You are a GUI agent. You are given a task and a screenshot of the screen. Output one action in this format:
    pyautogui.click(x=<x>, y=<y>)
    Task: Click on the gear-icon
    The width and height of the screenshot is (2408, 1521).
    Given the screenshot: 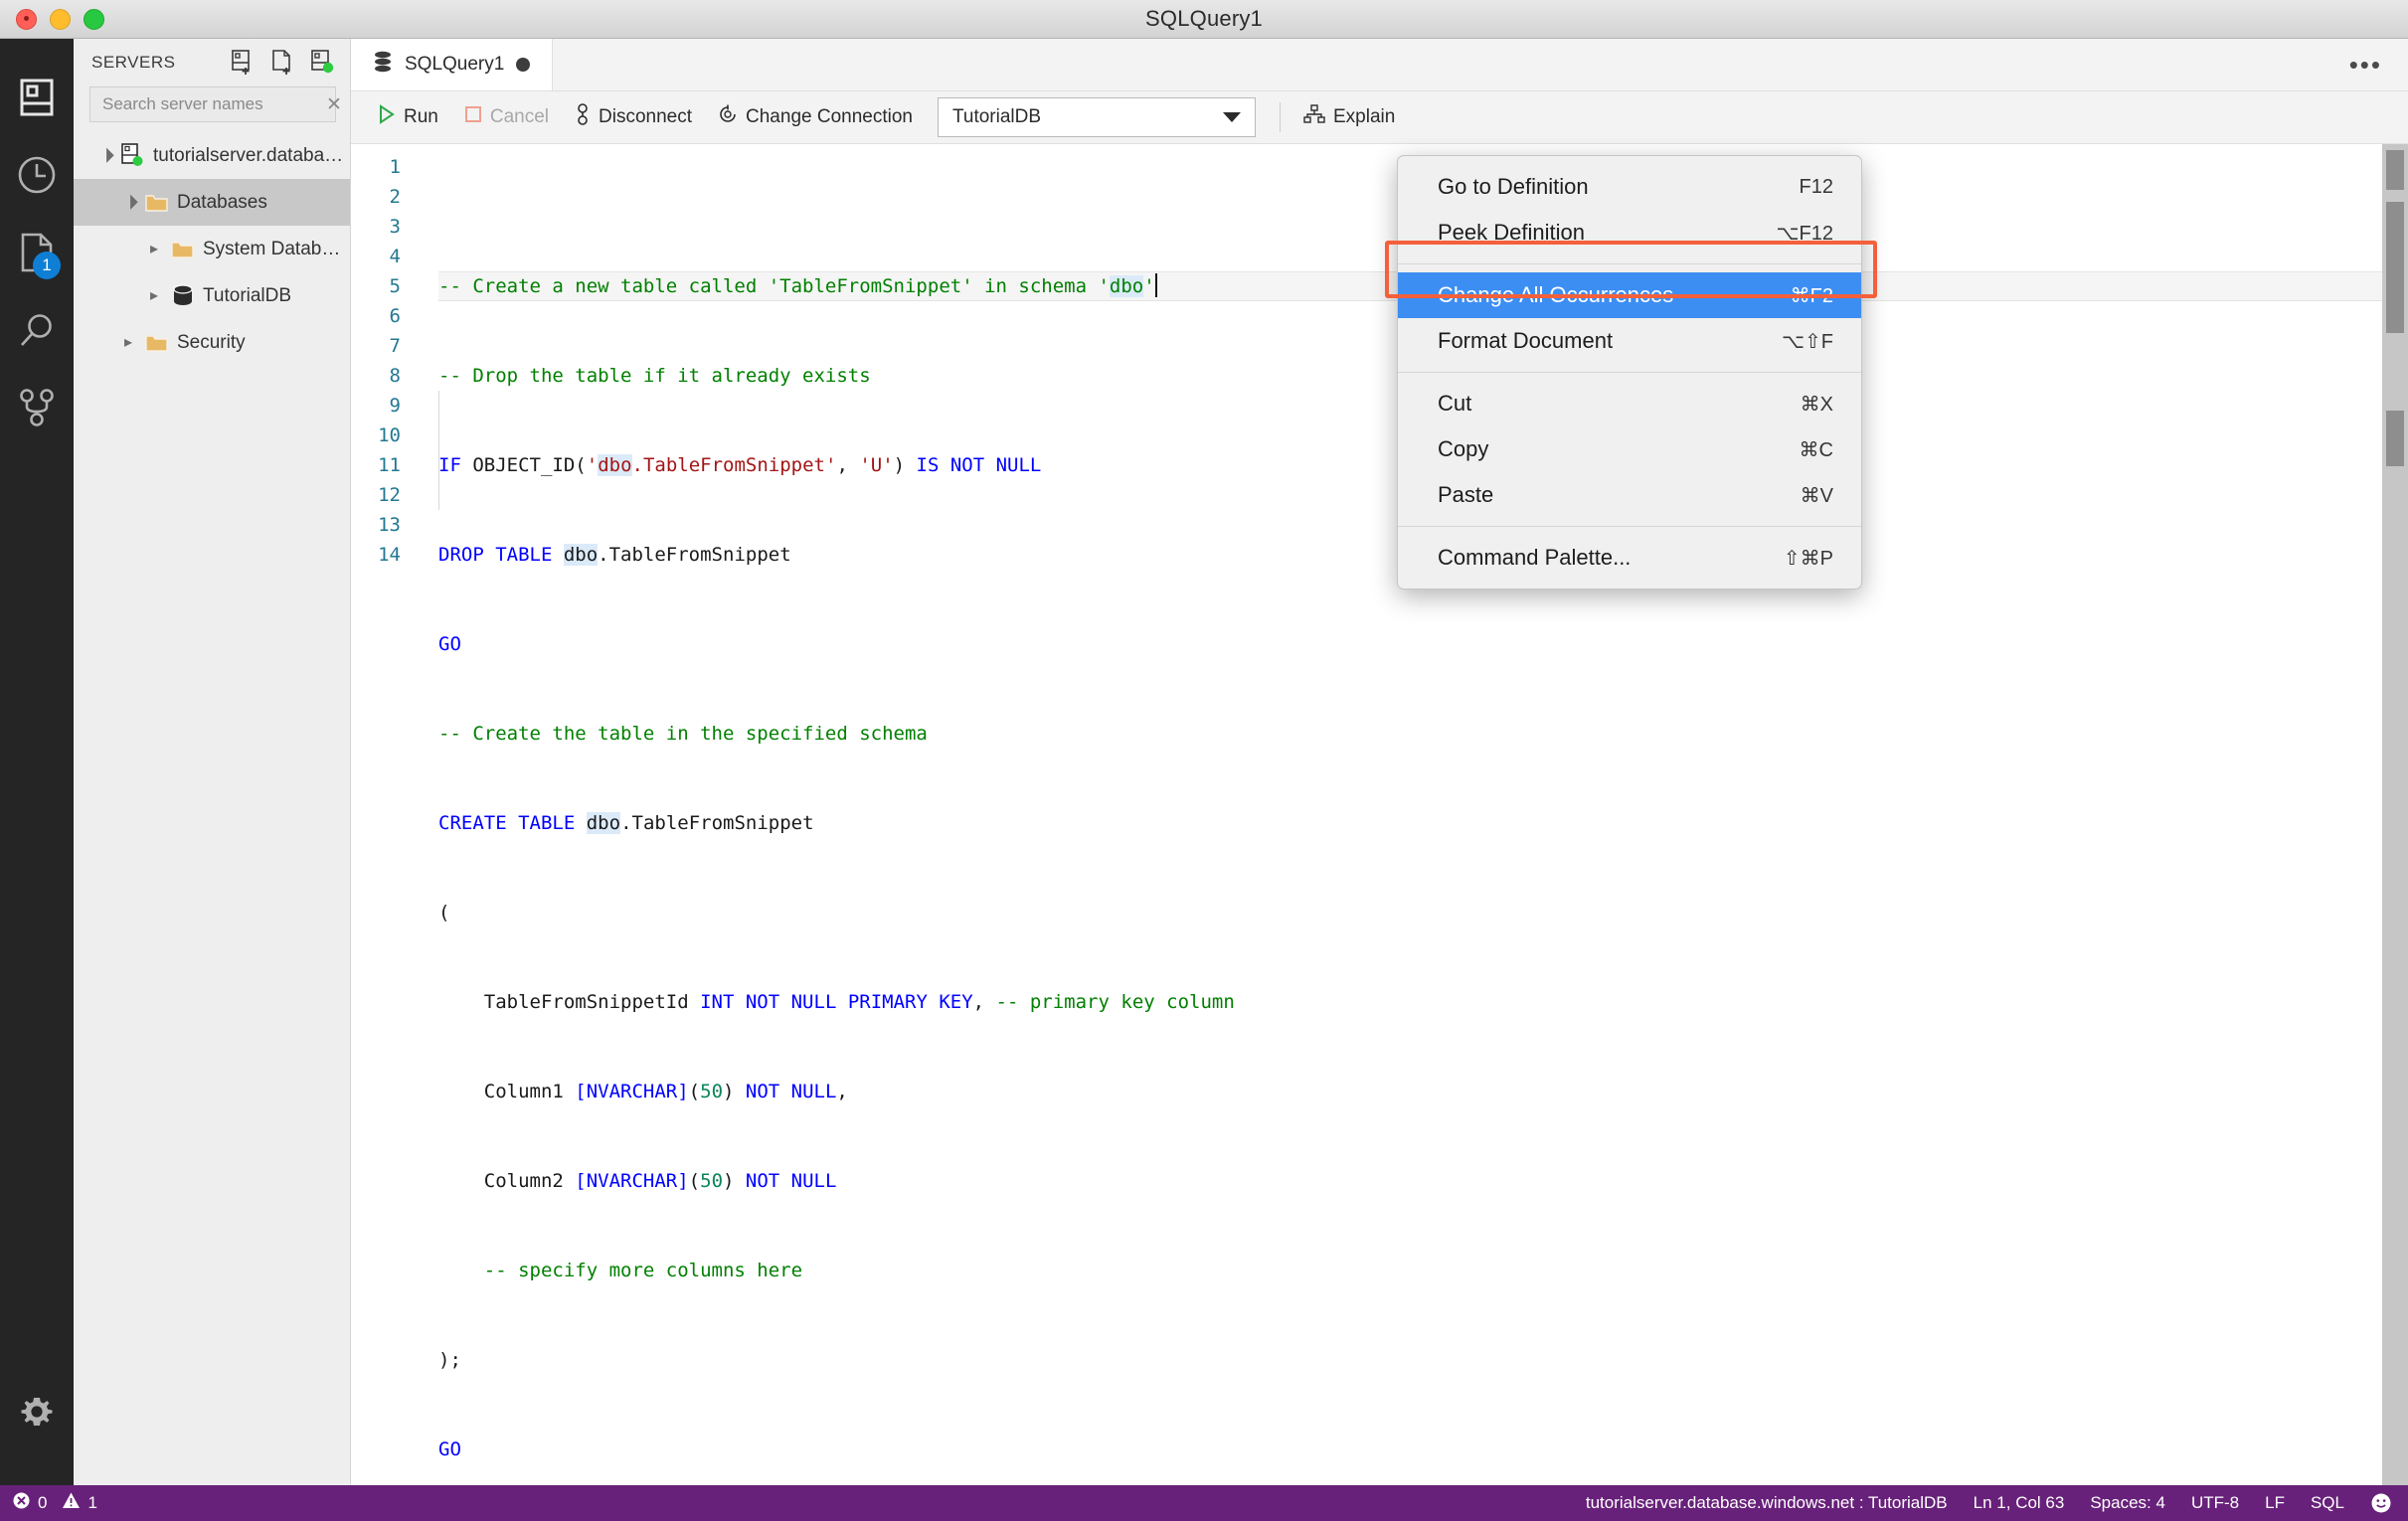 What is the action you would take?
    pyautogui.click(x=37, y=1413)
    